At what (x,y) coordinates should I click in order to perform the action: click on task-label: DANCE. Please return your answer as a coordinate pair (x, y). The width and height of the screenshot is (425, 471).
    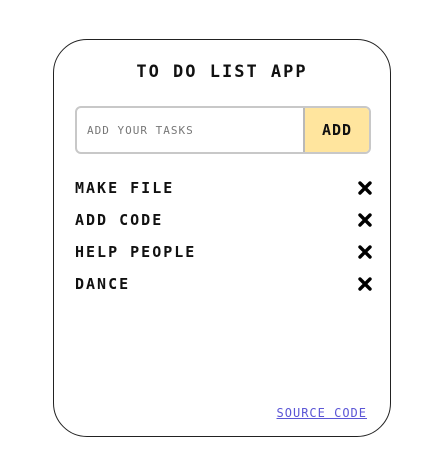
    Looking at the image, I should click on (103, 284).